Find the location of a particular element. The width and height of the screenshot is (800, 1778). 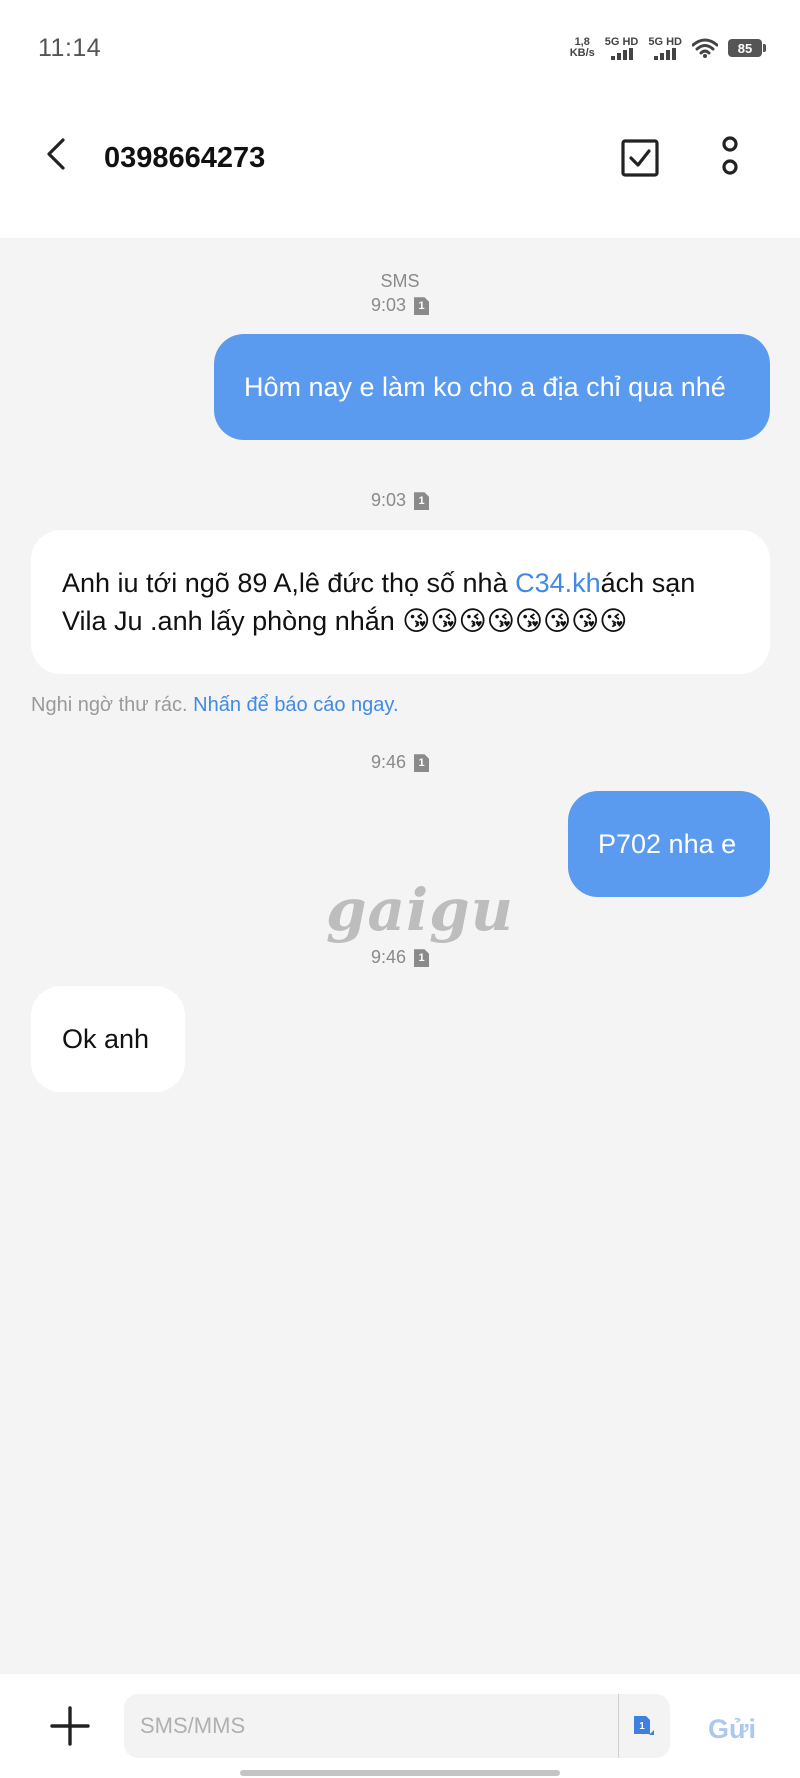

message-input-box: 1 is located at coordinates (397, 1726).